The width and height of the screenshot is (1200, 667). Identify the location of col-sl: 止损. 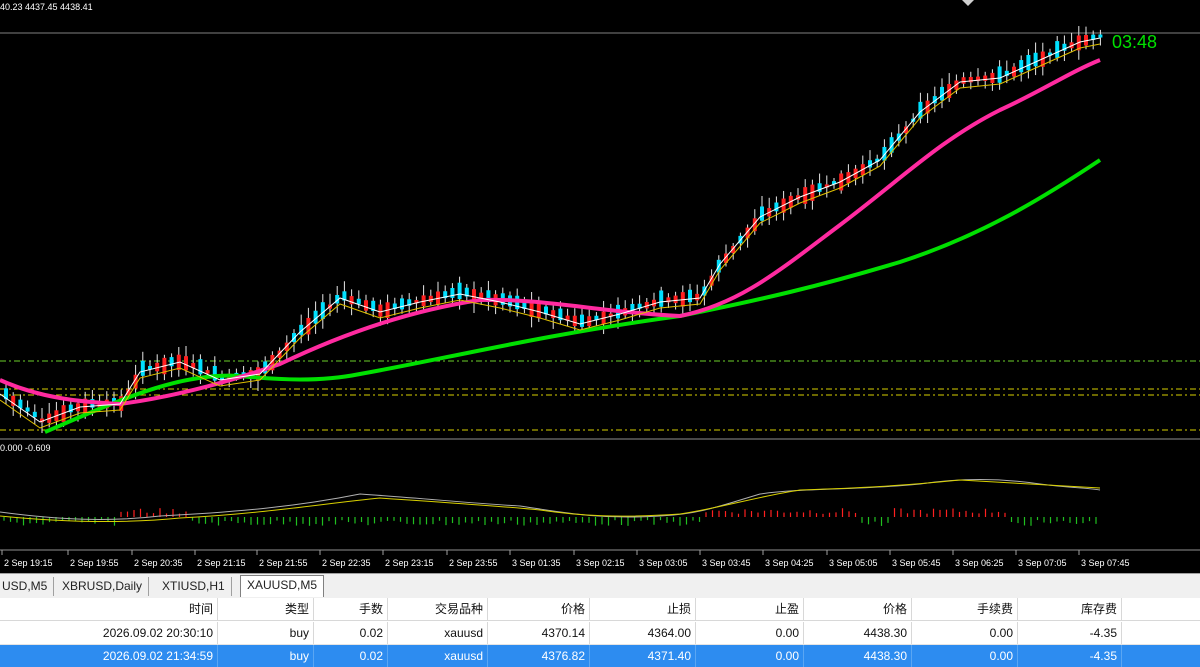
(643, 609).